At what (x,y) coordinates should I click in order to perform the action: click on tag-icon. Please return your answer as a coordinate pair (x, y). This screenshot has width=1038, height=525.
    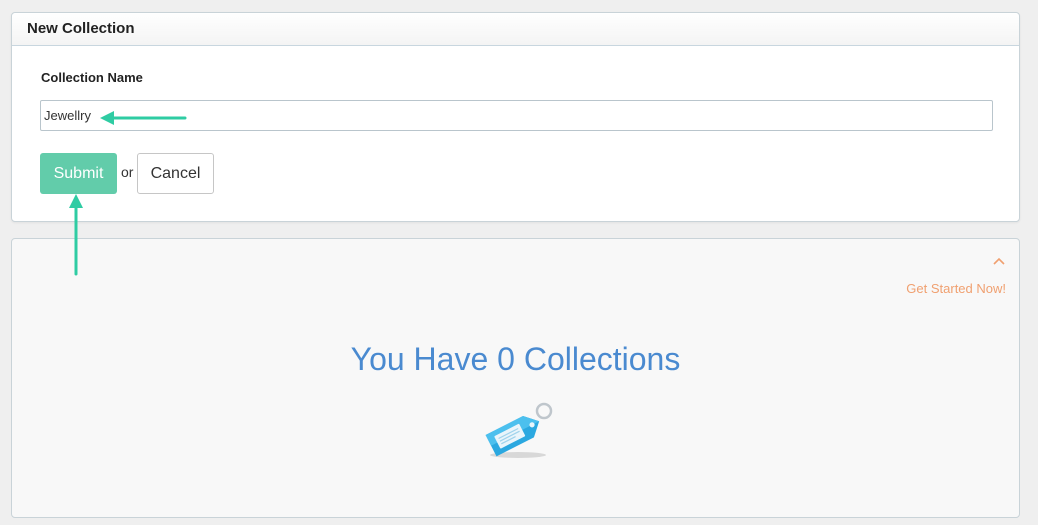
    Looking at the image, I should click on (520, 432).